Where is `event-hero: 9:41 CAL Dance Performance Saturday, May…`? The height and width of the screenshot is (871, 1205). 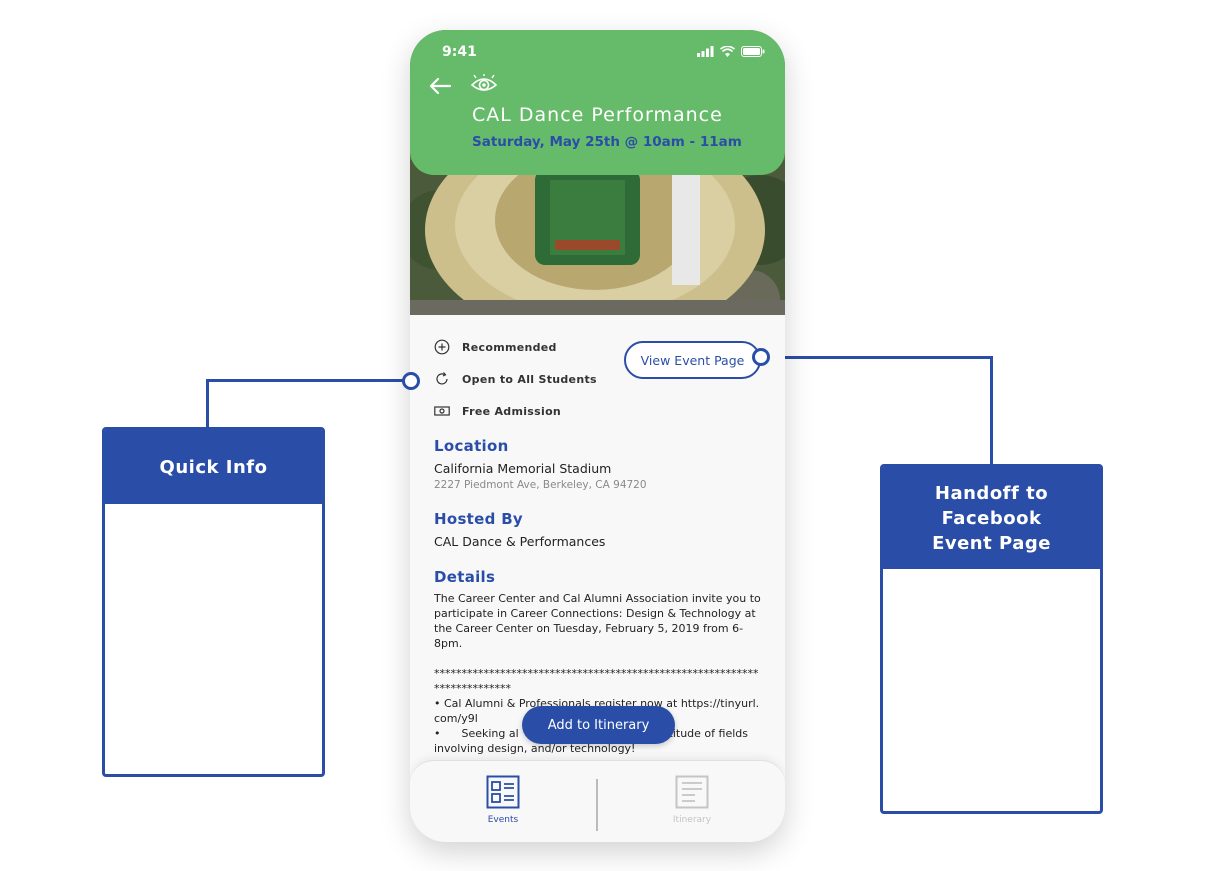 event-hero: 9:41 CAL Dance Performance Saturday, May… is located at coordinates (597, 172).